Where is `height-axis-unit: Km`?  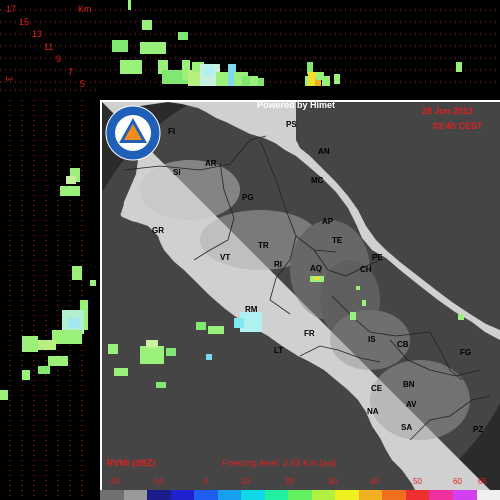
height-axis-unit: Km is located at coordinates (85, 9).